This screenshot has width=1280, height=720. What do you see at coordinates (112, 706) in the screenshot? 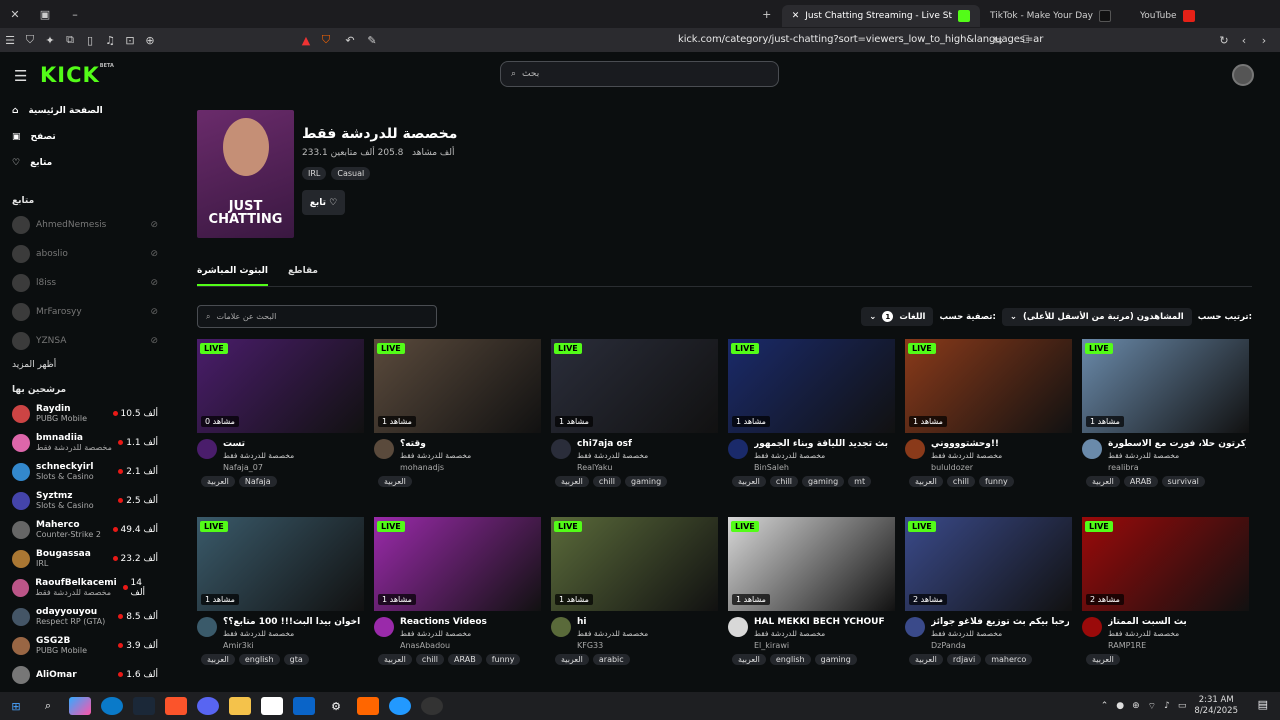
I see `edge-icon` at bounding box center [112, 706].